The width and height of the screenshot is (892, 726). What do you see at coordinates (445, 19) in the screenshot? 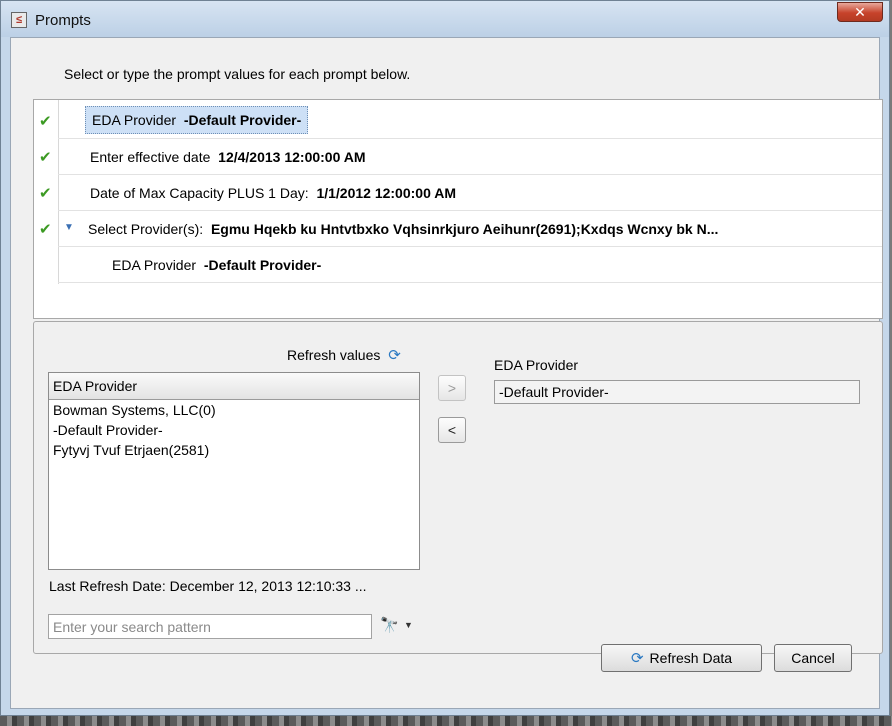
I see `title-bar: ≤ Prompts ✕` at bounding box center [445, 19].